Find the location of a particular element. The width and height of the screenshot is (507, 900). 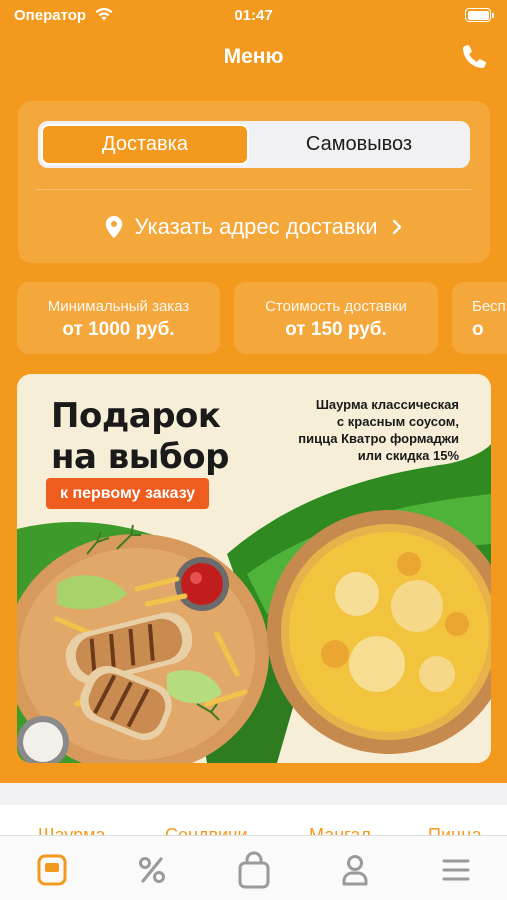

chevron-right-icon is located at coordinates (397, 227).